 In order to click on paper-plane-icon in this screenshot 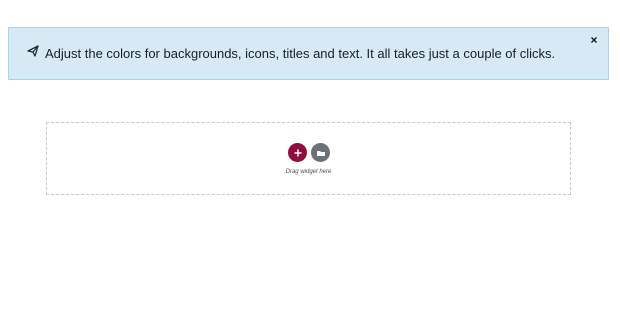, I will do `click(33, 50)`.